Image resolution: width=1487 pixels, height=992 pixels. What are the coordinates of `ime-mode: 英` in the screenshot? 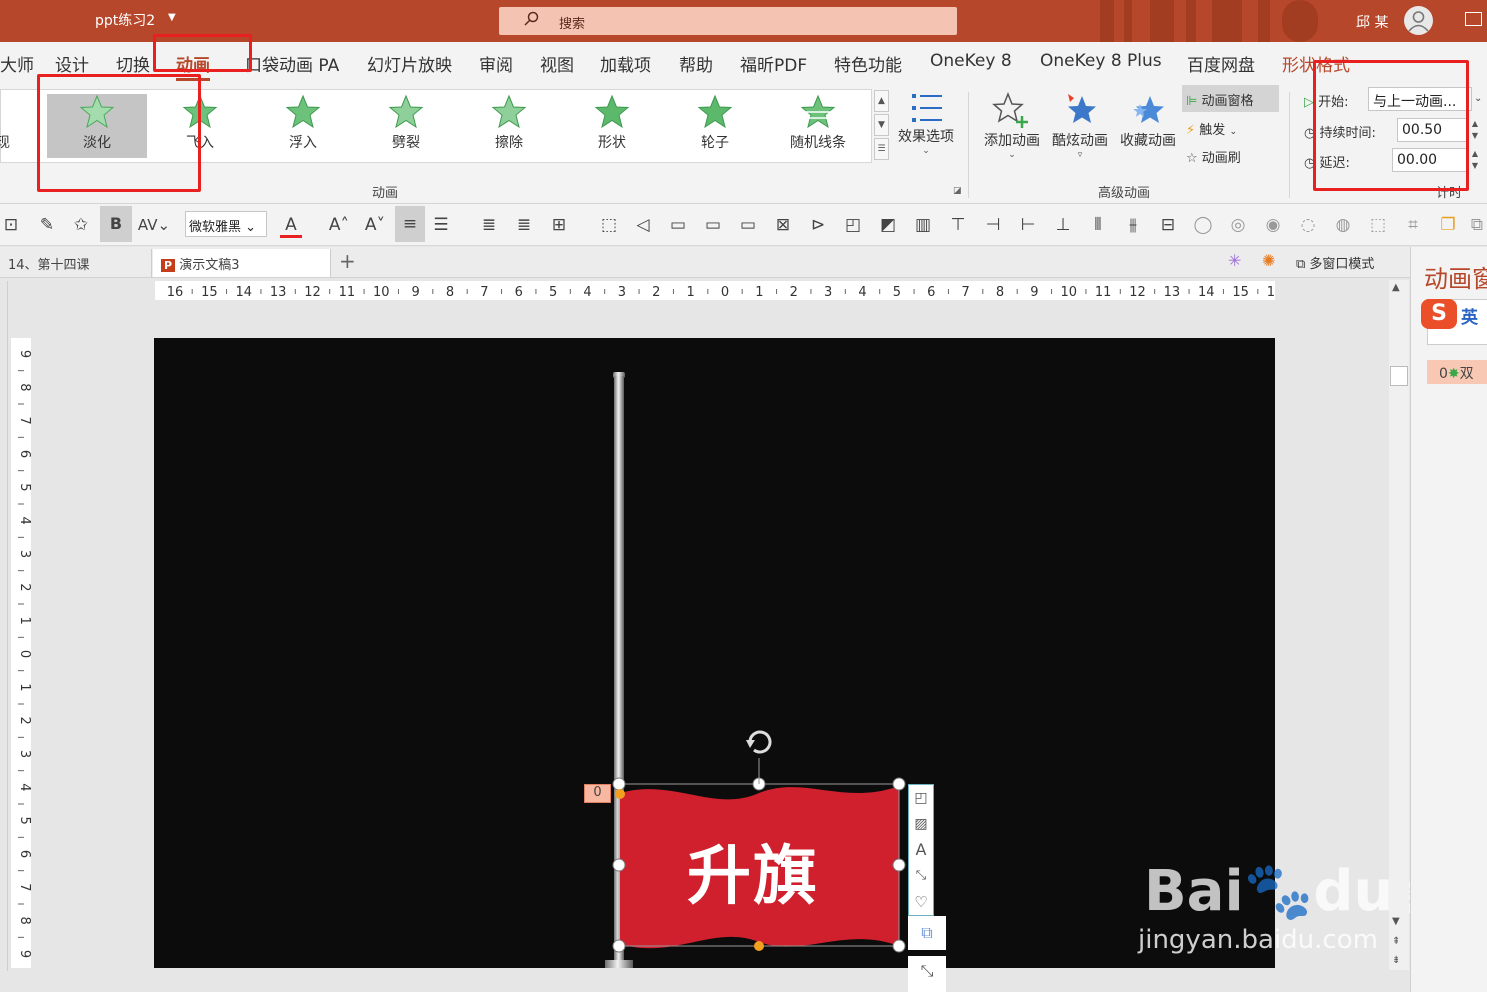 It's located at (1469, 315).